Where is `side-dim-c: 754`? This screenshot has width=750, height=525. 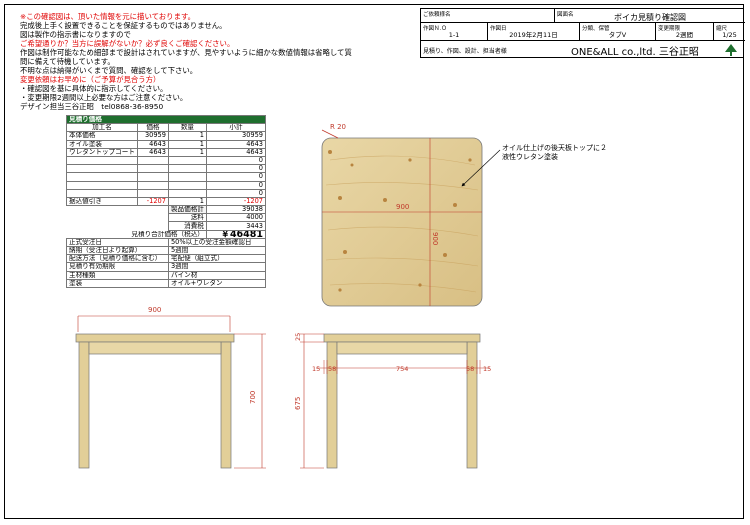
side-dim-c: 754 is located at coordinates (402, 369).